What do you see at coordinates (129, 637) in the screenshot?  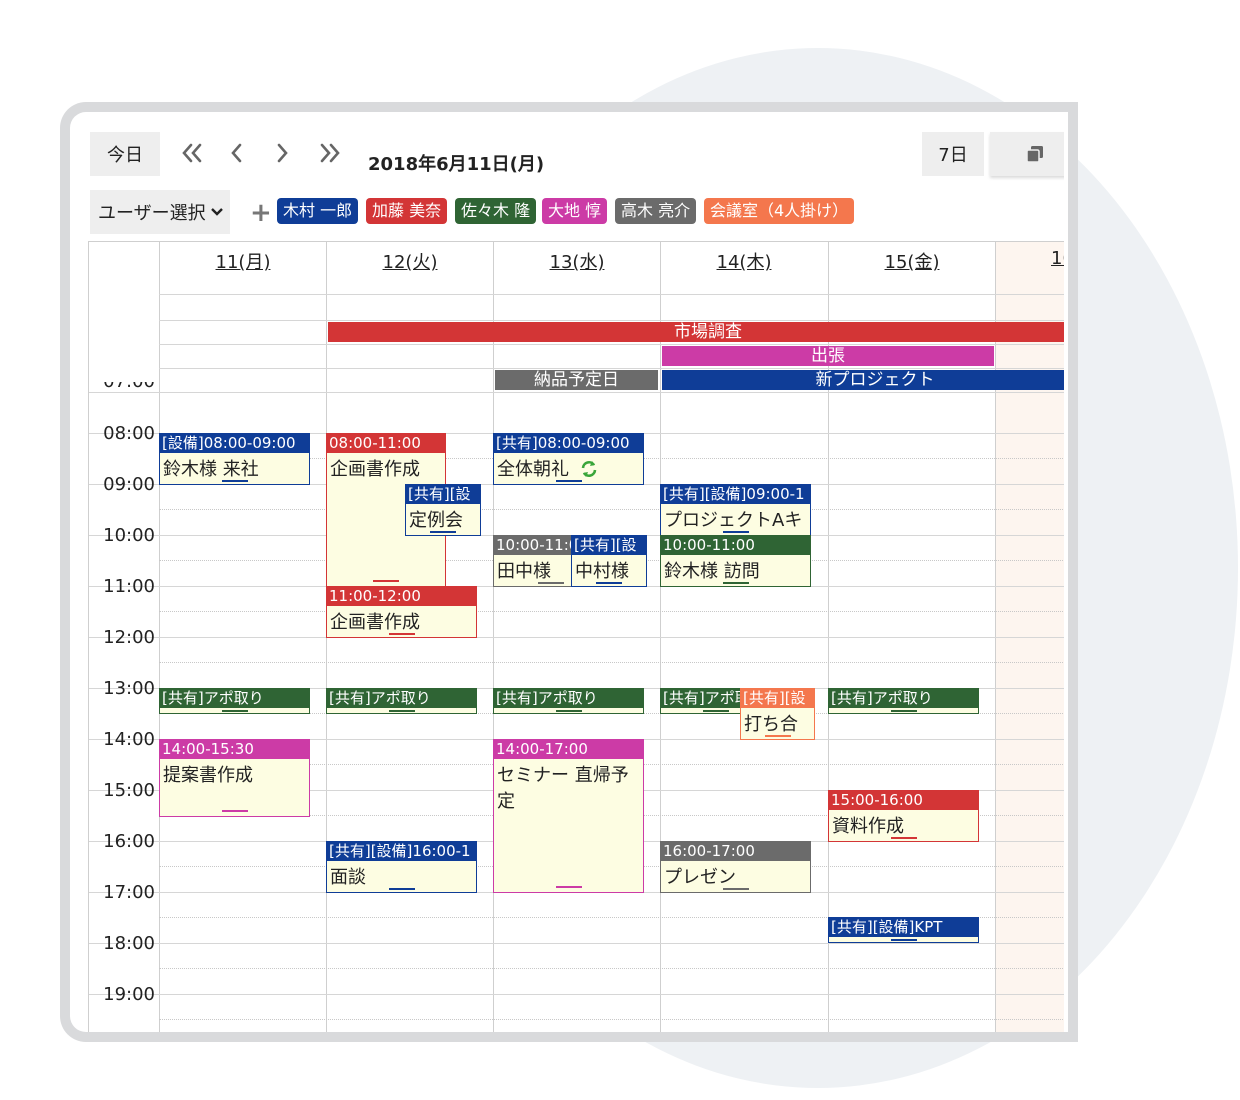 I see `time-label-1200: 12:00` at bounding box center [129, 637].